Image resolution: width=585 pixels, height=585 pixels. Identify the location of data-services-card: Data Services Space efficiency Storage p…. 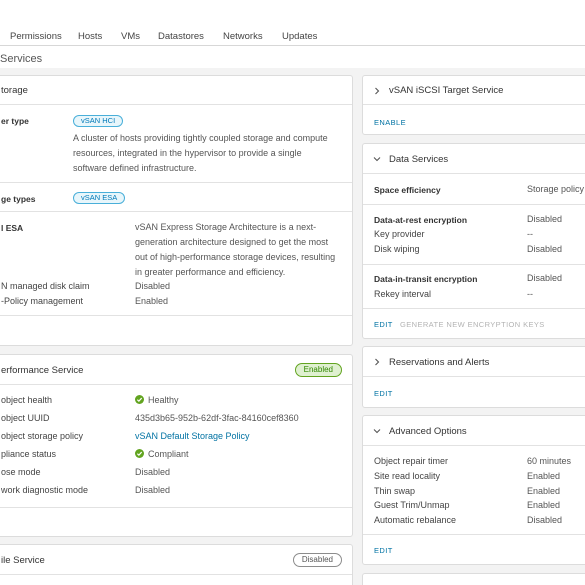
(473, 241).